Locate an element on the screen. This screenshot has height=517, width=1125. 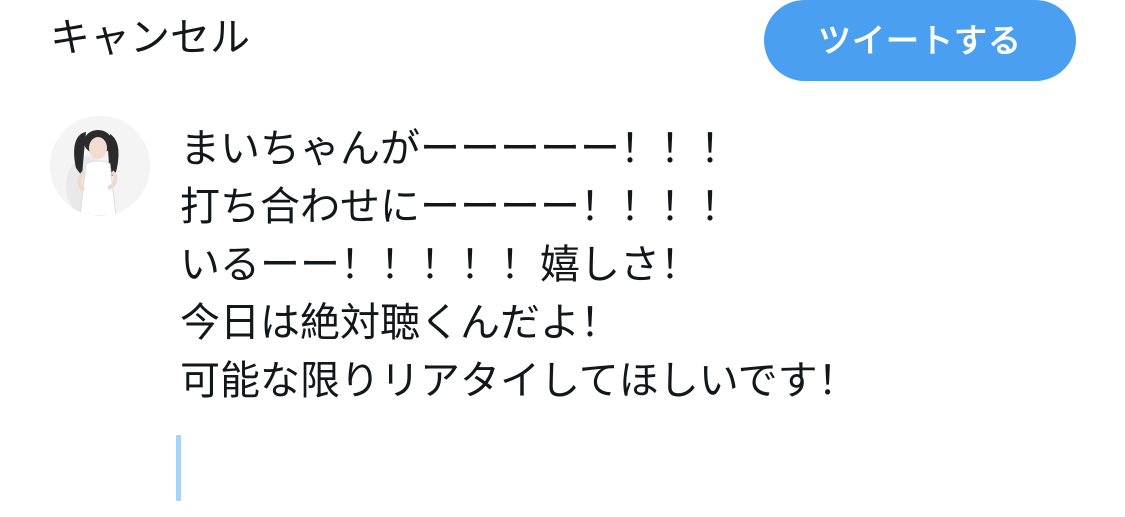
compose-text-line: まいちゃんがーーーーー！！！ is located at coordinates (460, 149).